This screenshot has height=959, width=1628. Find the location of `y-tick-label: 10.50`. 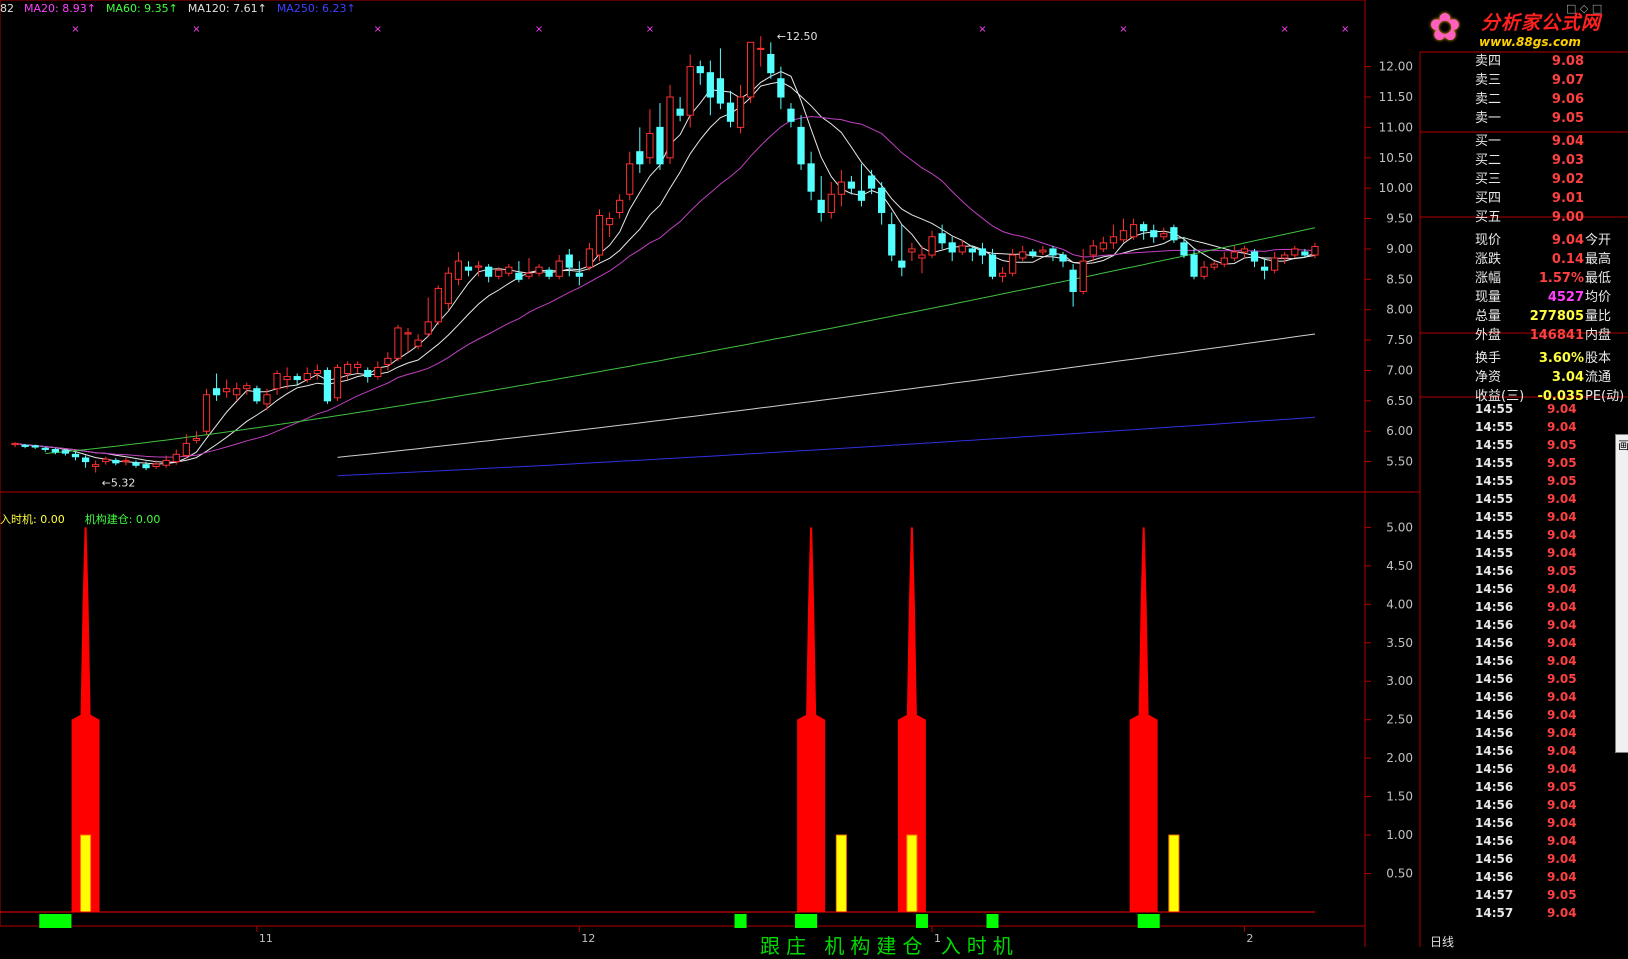

y-tick-label: 10.50 is located at coordinates (1396, 158).